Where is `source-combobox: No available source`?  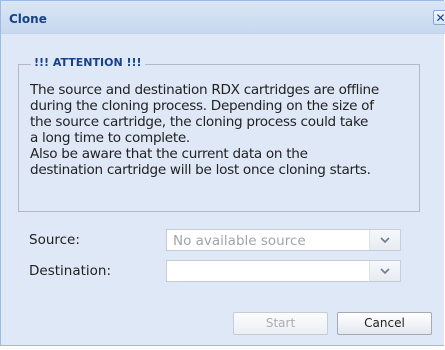
source-combobox: No available source is located at coordinates (283, 240).